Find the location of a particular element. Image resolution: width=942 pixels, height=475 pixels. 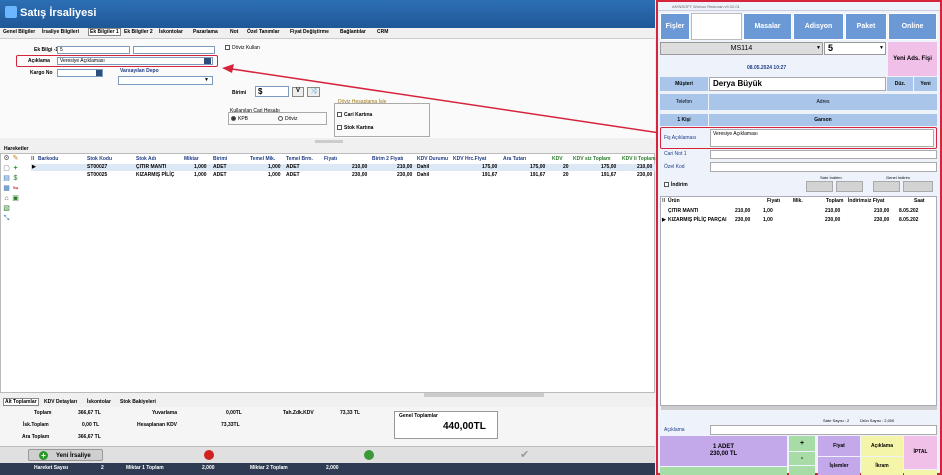

tools-icon: ✎ is located at coordinates (15, 158).